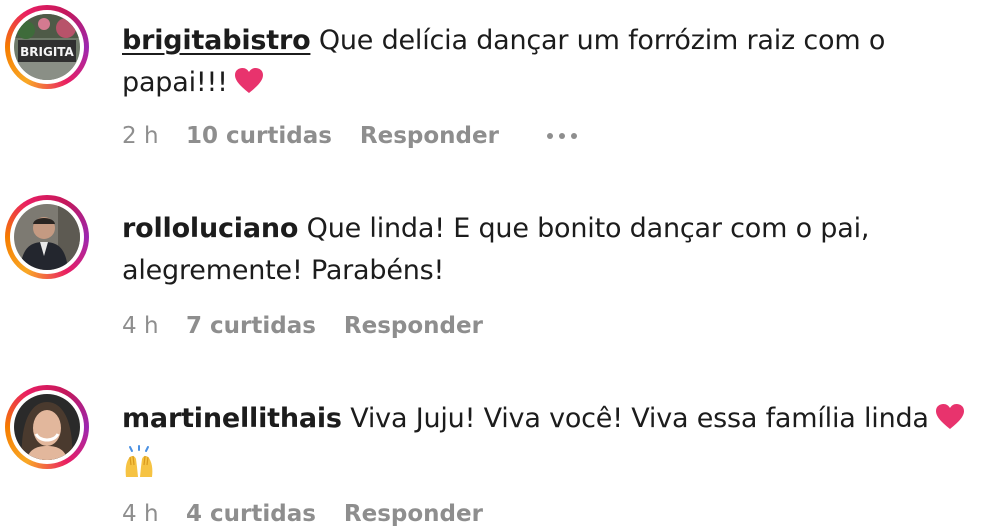  What do you see at coordinates (140, 136) in the screenshot?
I see `comment-timestamp: 2 h` at bounding box center [140, 136].